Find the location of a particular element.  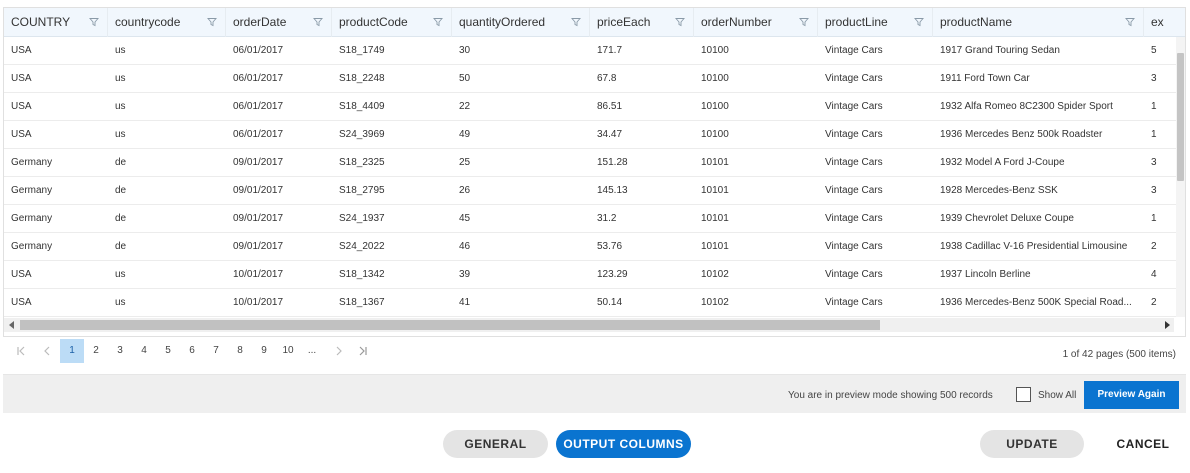

table-cell: S18_1367 is located at coordinates (362, 302).